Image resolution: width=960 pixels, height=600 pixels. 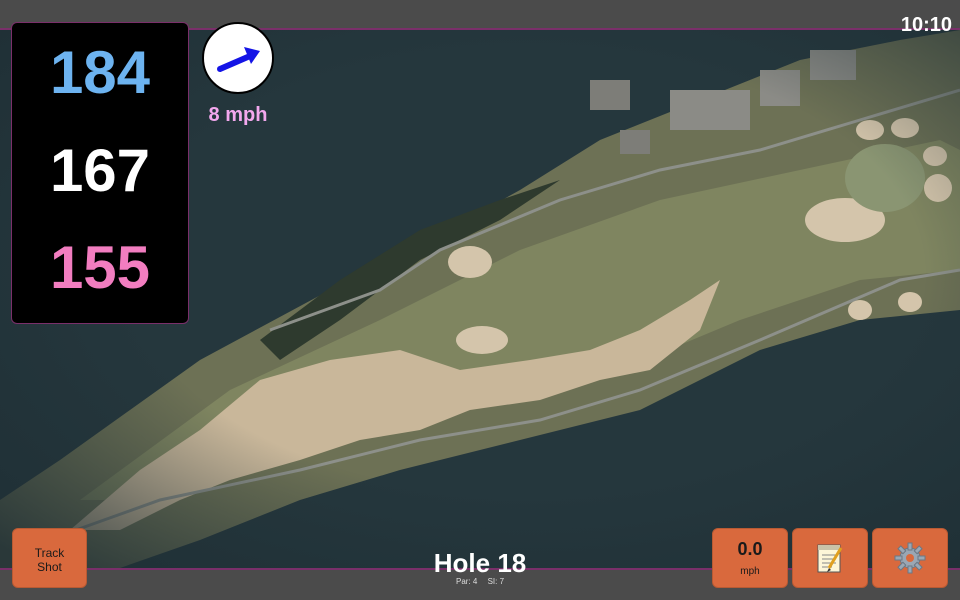 I want to click on wind-speed: 8 mph, so click(x=238, y=115).